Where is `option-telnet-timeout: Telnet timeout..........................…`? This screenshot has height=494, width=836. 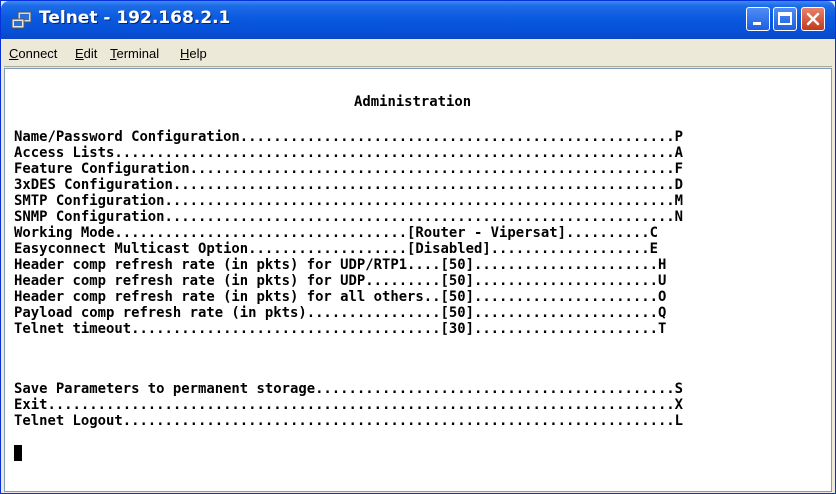 option-telnet-timeout: Telnet timeout..........................… is located at coordinates (340, 329).